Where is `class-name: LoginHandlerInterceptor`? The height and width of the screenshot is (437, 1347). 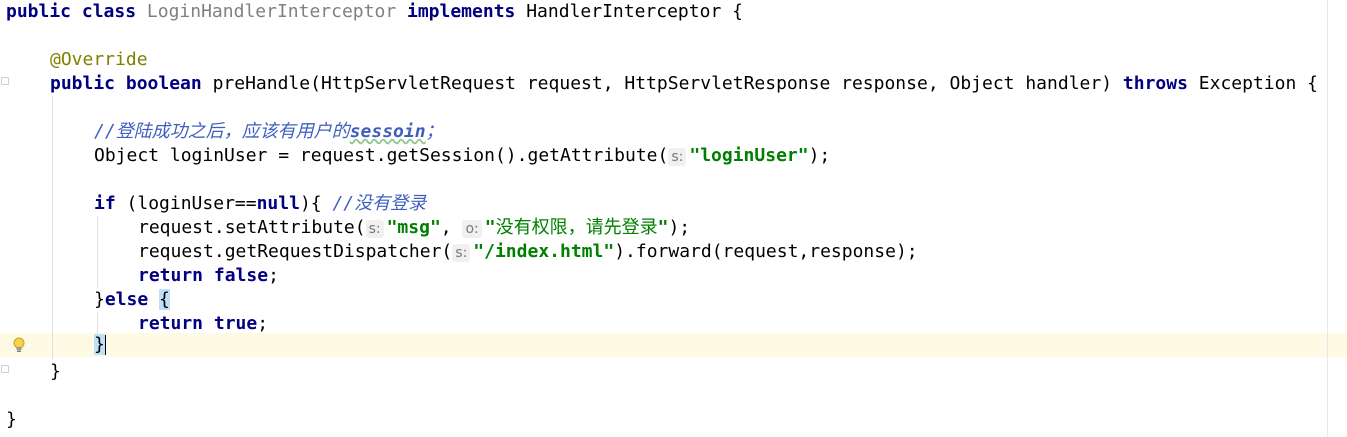
class-name: LoginHandlerInterceptor is located at coordinates (271, 11).